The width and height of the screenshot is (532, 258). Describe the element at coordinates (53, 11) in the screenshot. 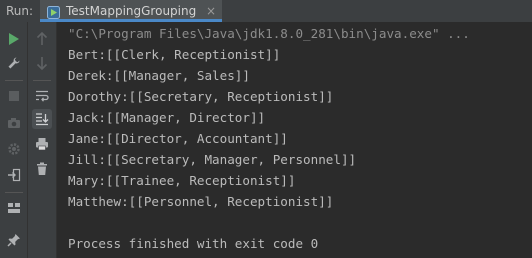

I see `java-class-icon` at that location.